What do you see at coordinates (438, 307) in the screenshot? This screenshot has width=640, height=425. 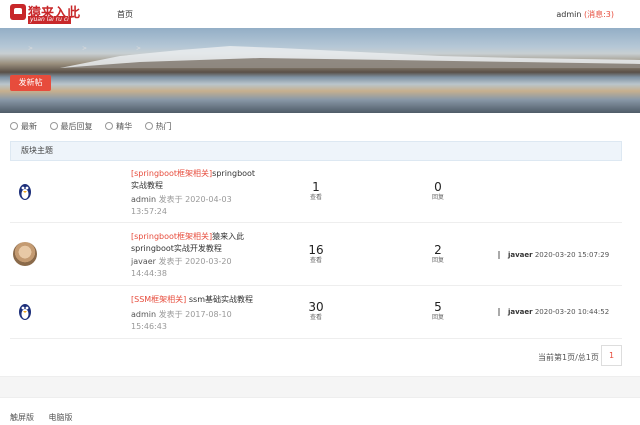 I see `replies-count: 5` at bounding box center [438, 307].